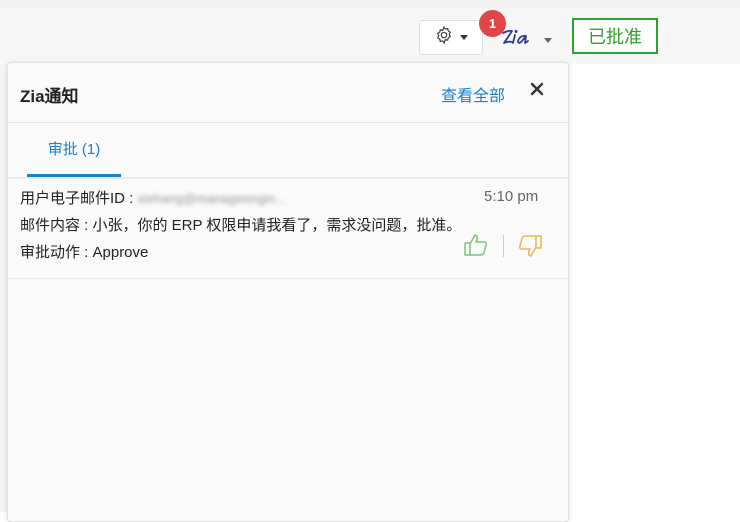  Describe the element at coordinates (615, 36) in the screenshot. I see `approved-status-button: 已批准` at that location.